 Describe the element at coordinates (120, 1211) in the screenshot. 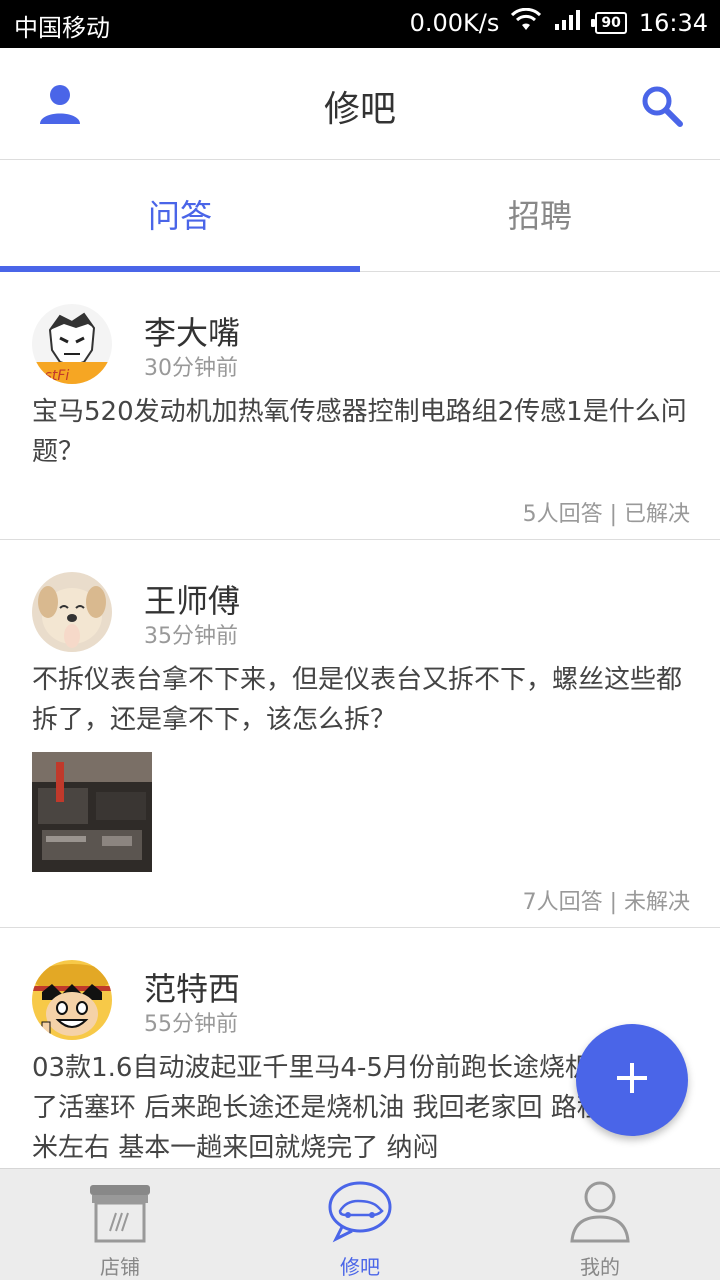

I see `shop-icon` at that location.